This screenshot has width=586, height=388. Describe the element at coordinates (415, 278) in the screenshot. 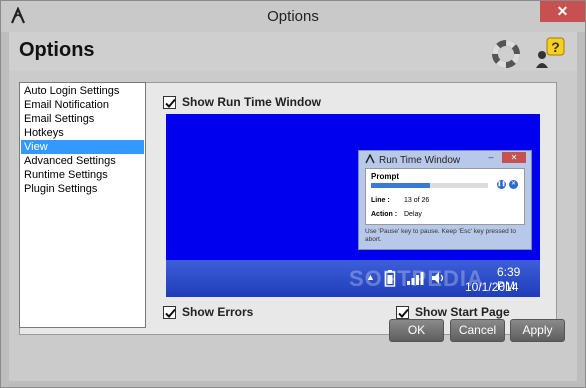

I see `network-signal-icon` at that location.